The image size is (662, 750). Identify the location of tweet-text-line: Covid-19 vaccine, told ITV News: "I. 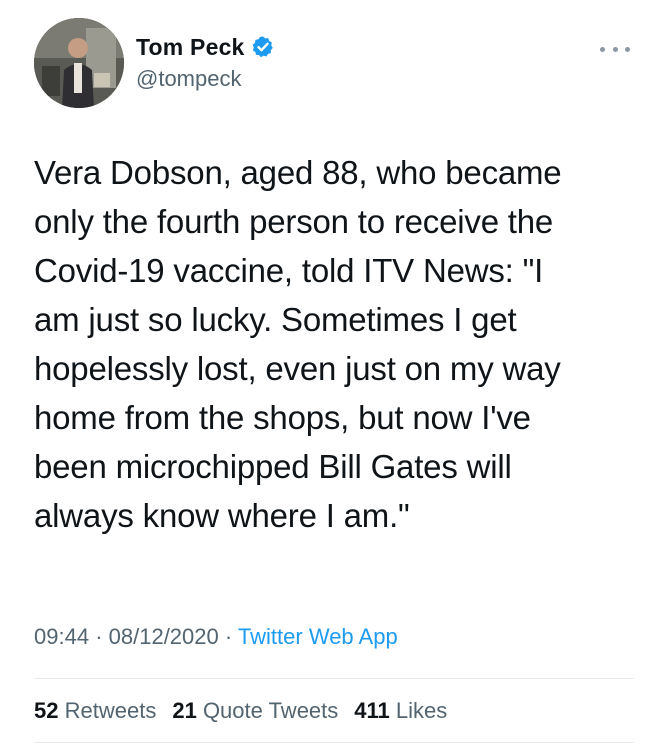
(289, 270).